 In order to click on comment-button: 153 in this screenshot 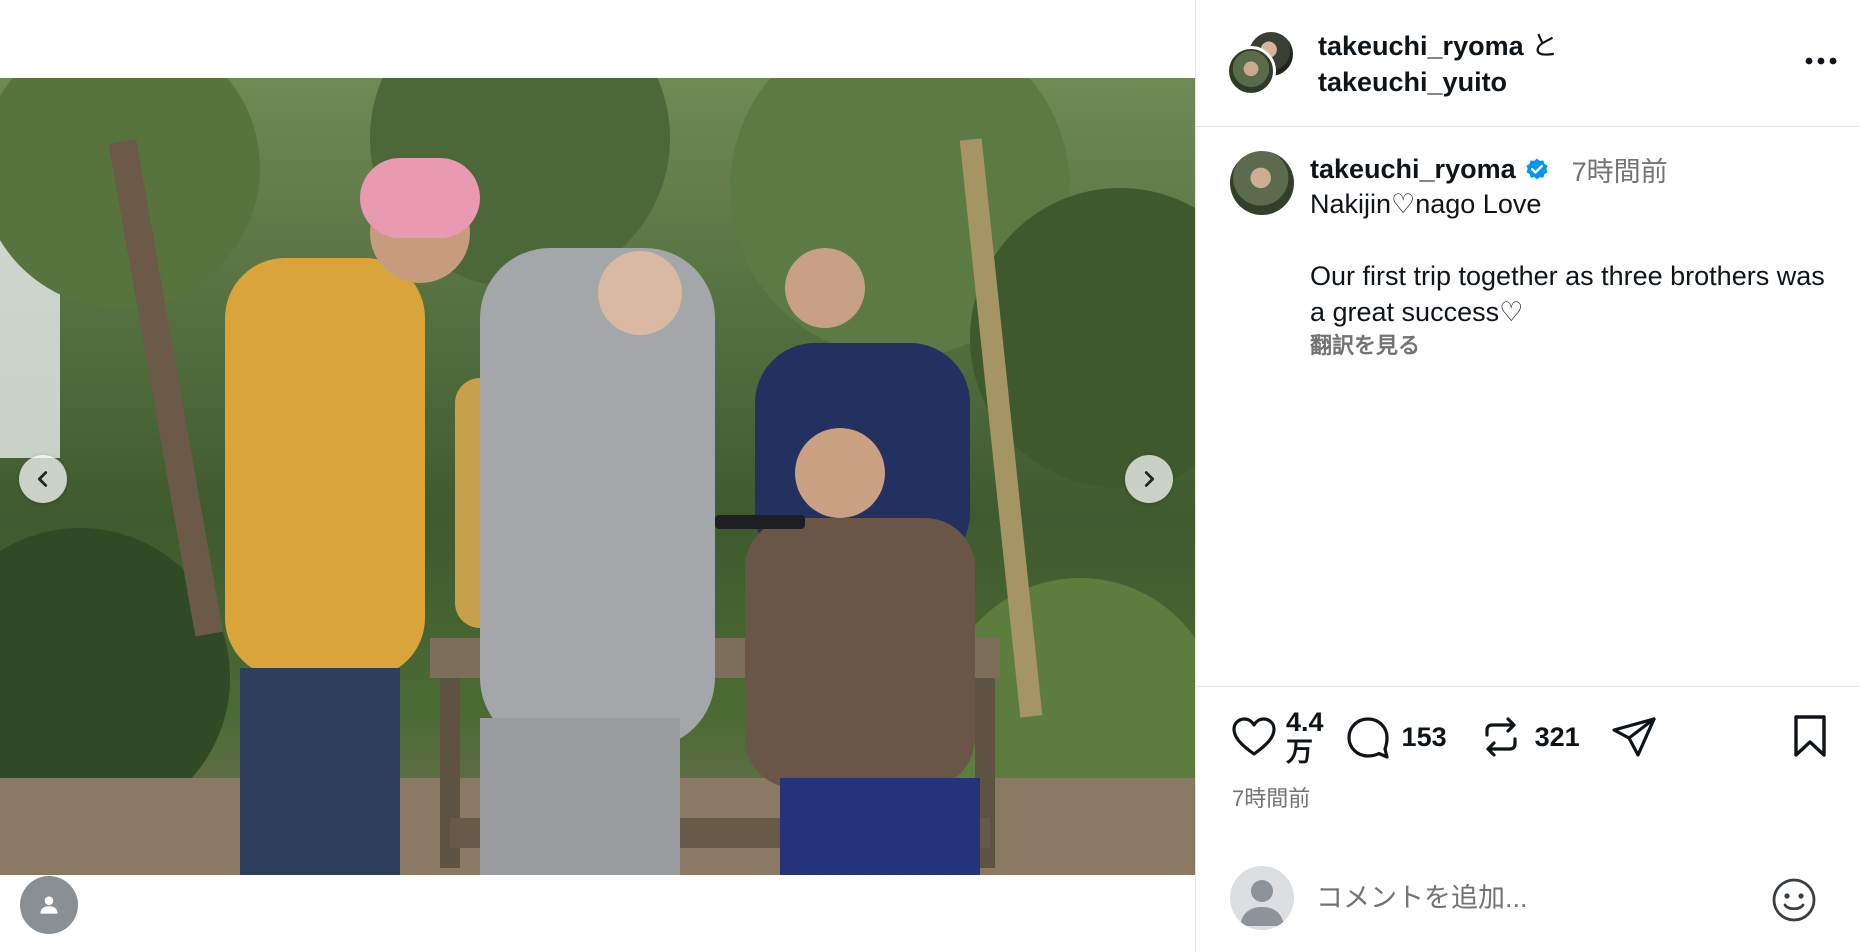, I will do `click(1395, 737)`.